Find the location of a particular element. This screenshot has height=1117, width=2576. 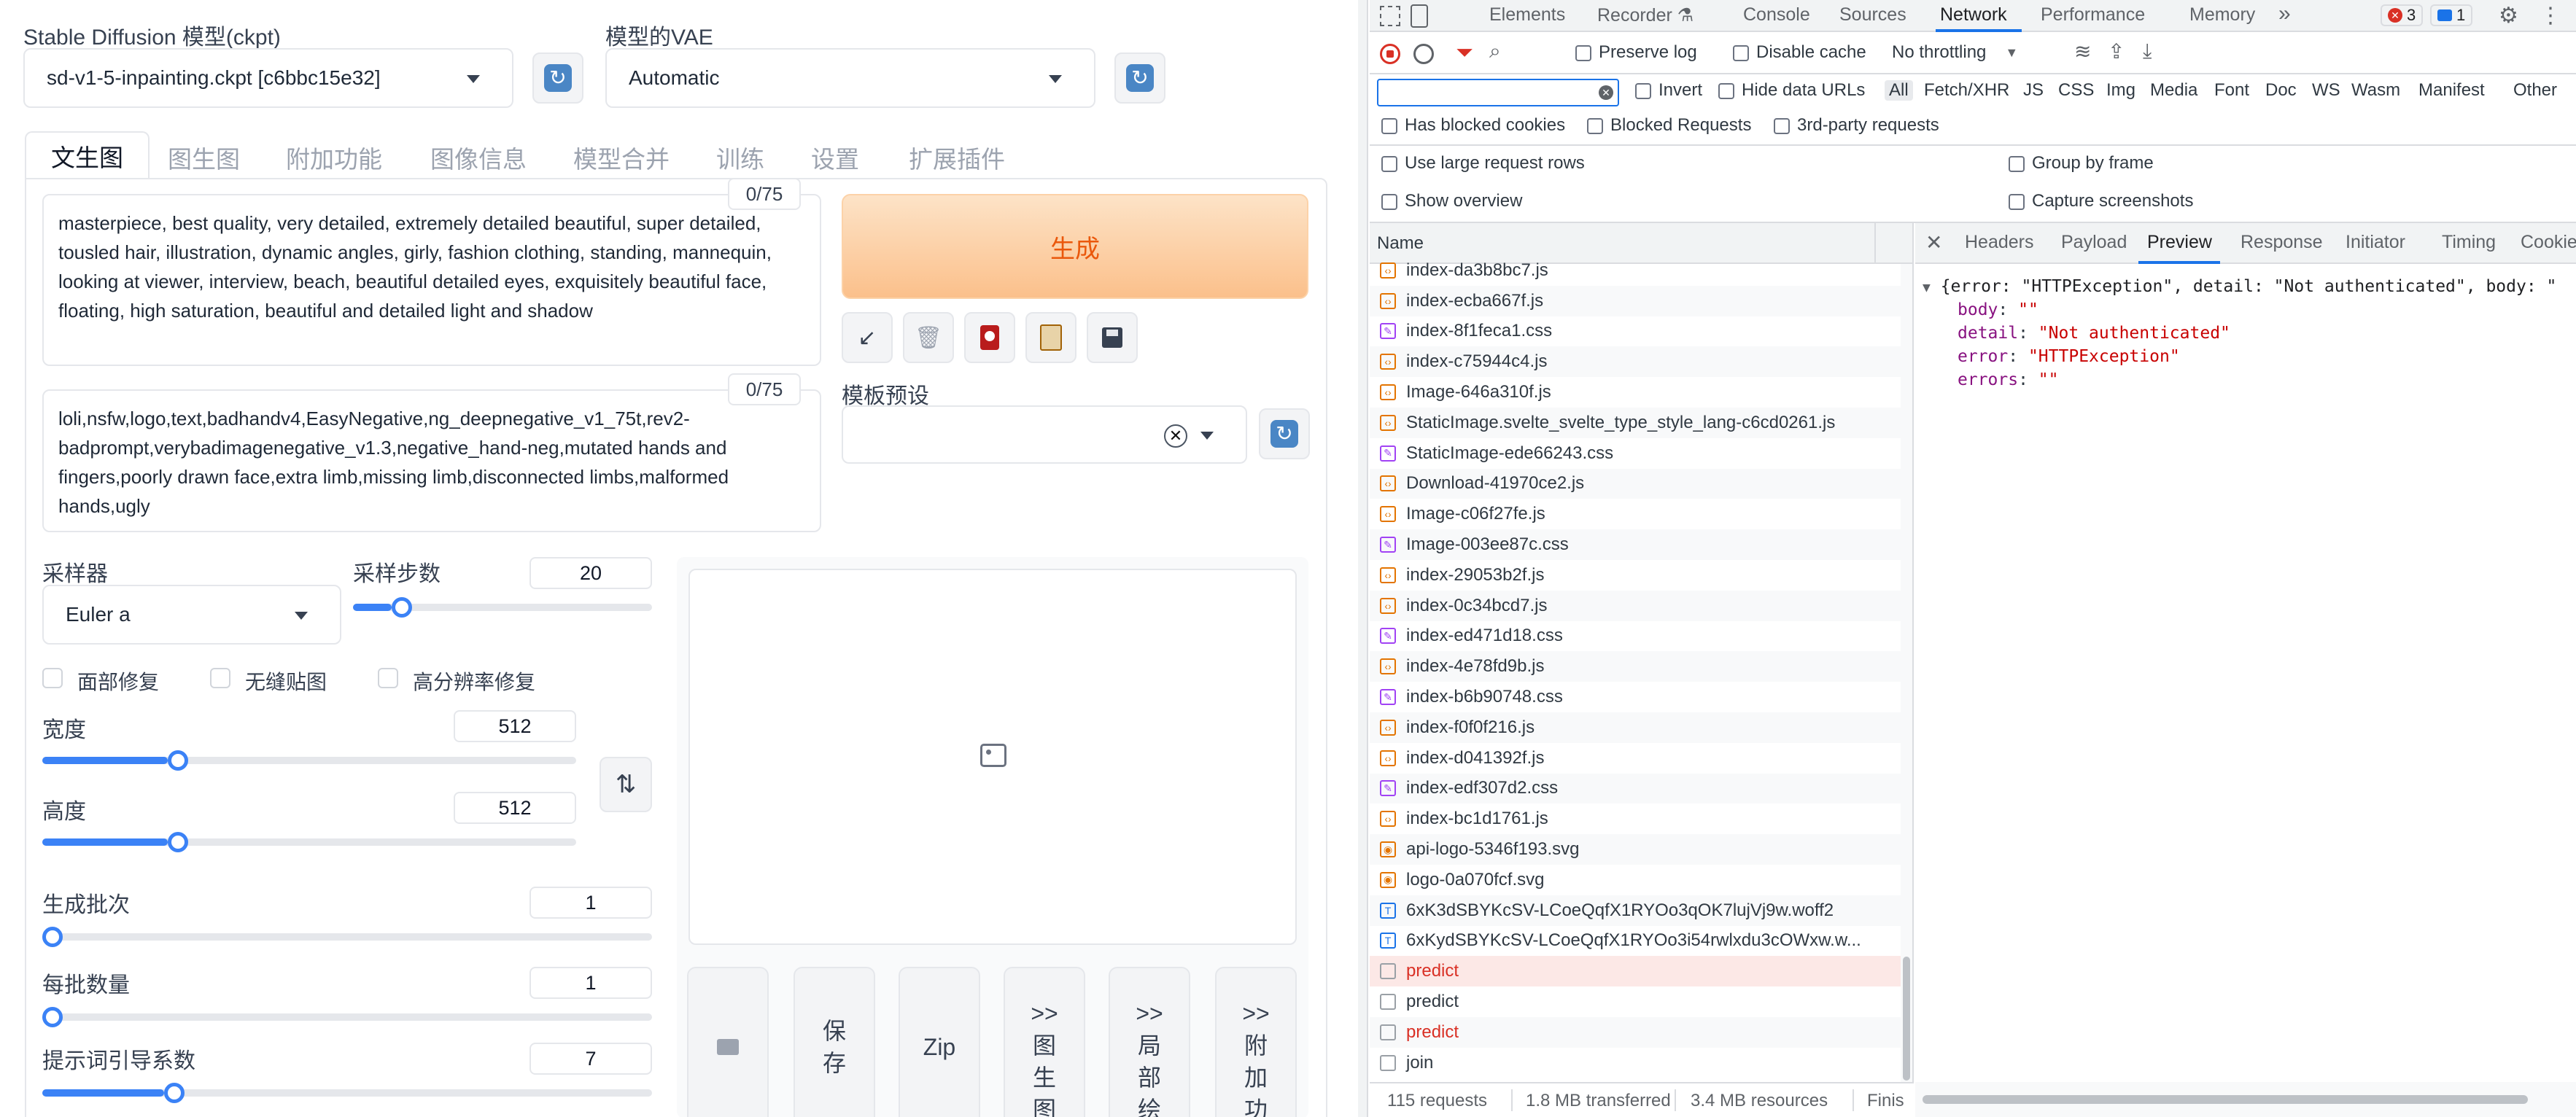

tab-console: Console is located at coordinates (1777, 15).